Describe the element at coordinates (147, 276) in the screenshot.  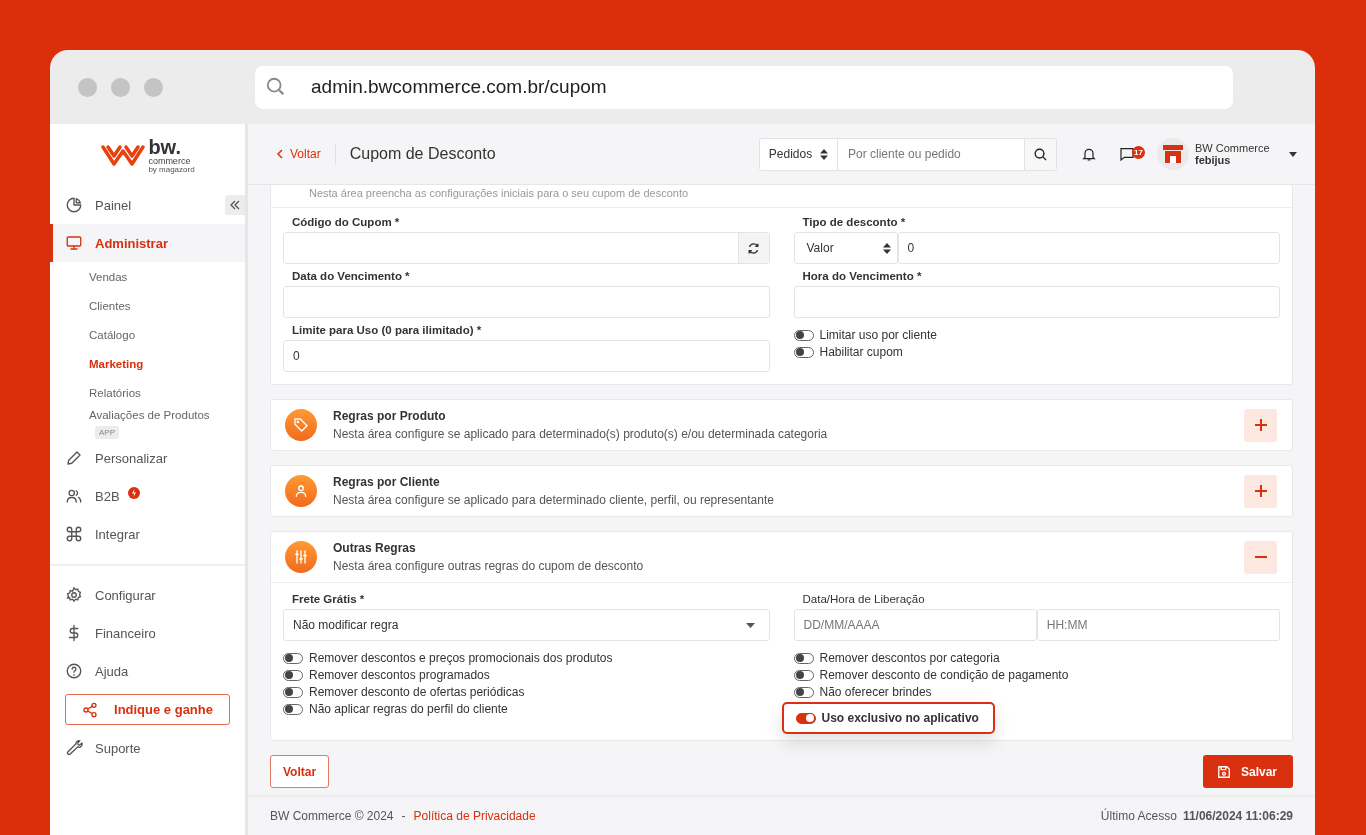
I see `submenu-item: Vendas` at that location.